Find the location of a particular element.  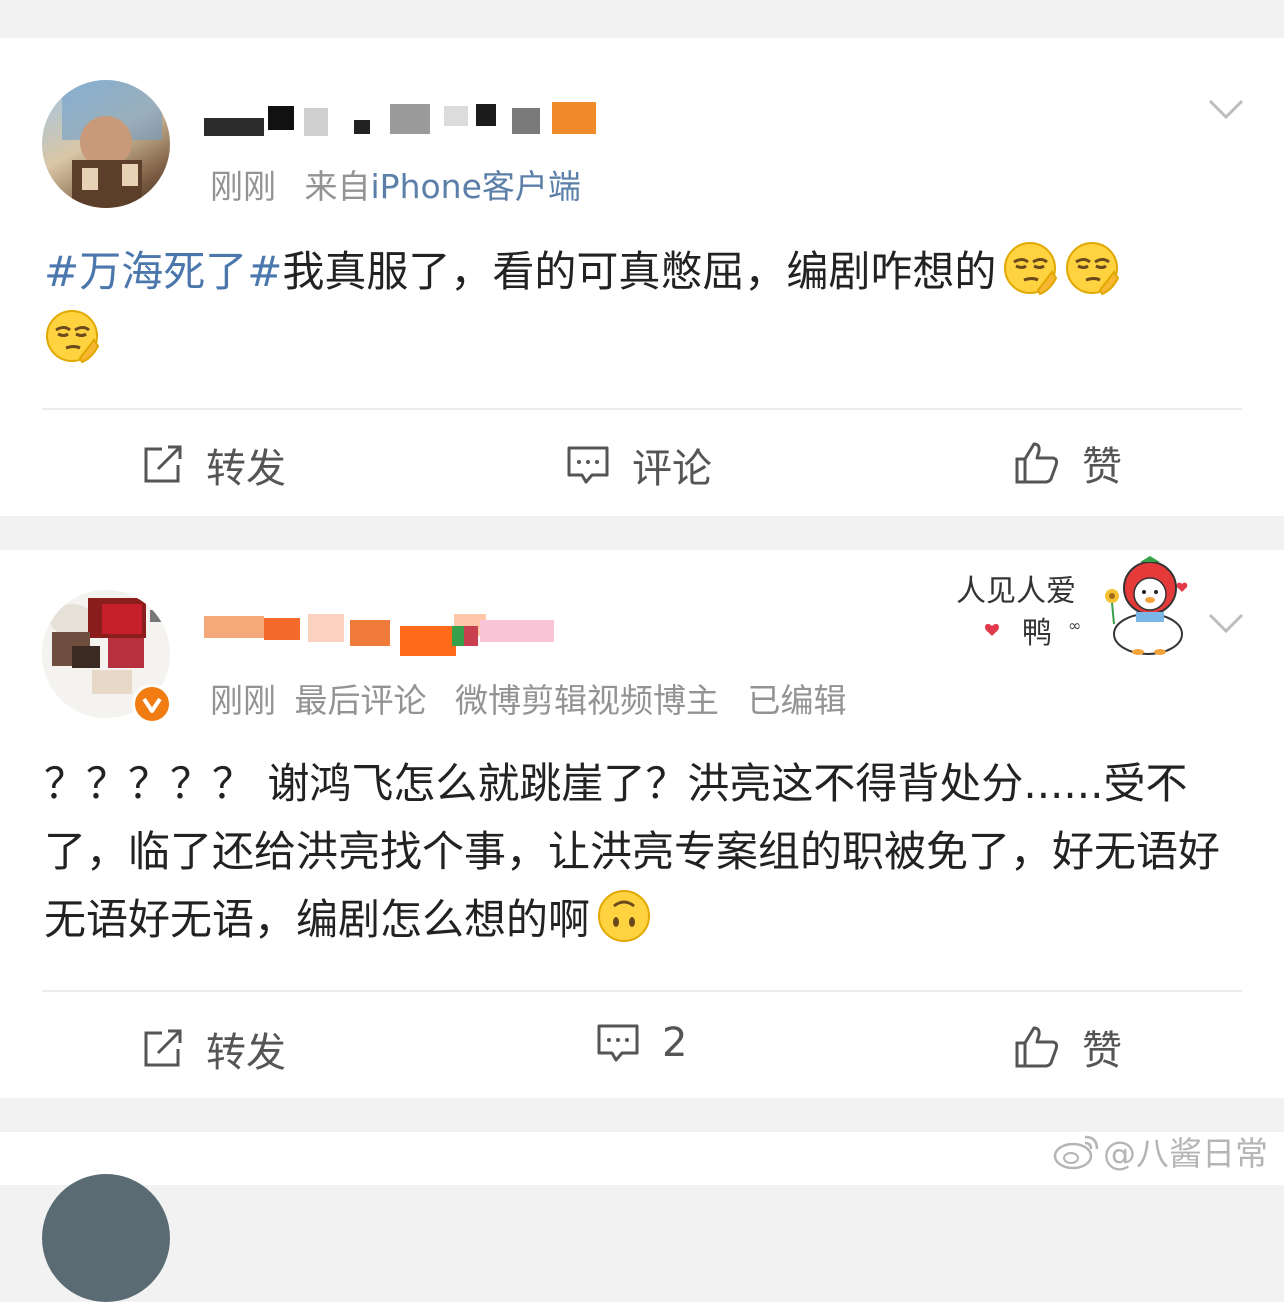

comment-label: 评论 is located at coordinates (672, 469).